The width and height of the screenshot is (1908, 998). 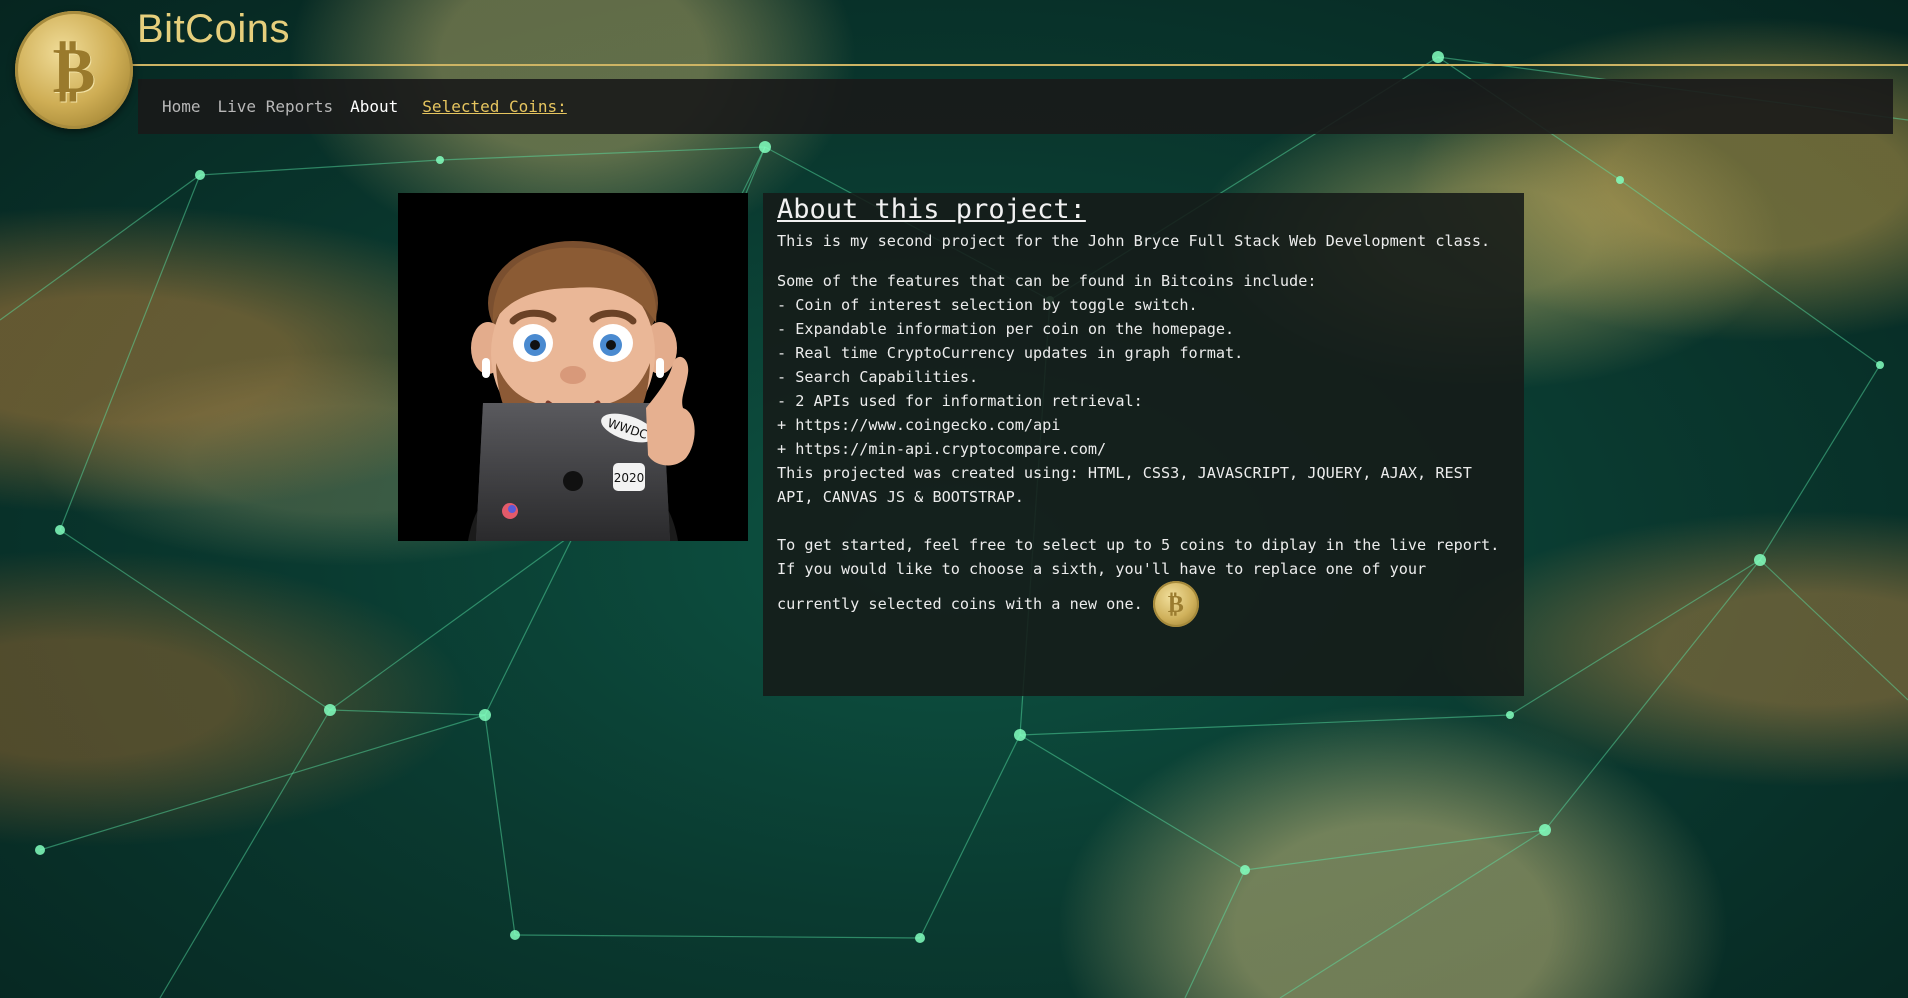 What do you see at coordinates (1015, 106) in the screenshot?
I see `main-navbar: Home Live Reports About Selected Coins:` at bounding box center [1015, 106].